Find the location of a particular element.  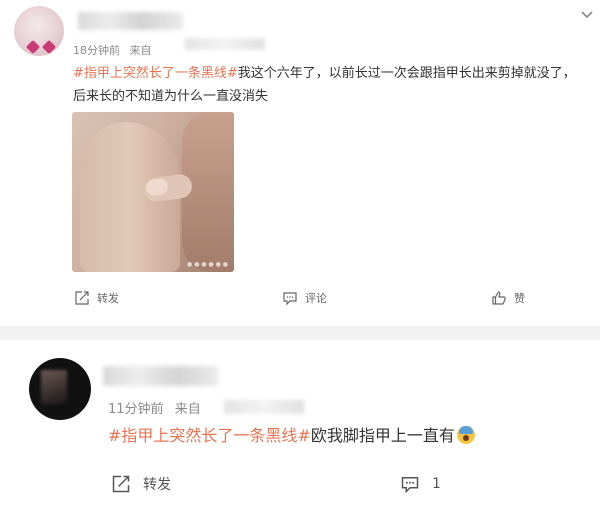

chevron-down-icon is located at coordinates (587, 13).